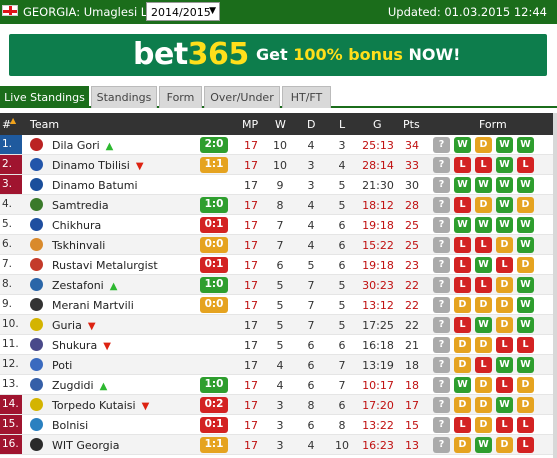 The width and height of the screenshot is (557, 458). I want to click on team-name: WIT Georgia, so click(85, 445).